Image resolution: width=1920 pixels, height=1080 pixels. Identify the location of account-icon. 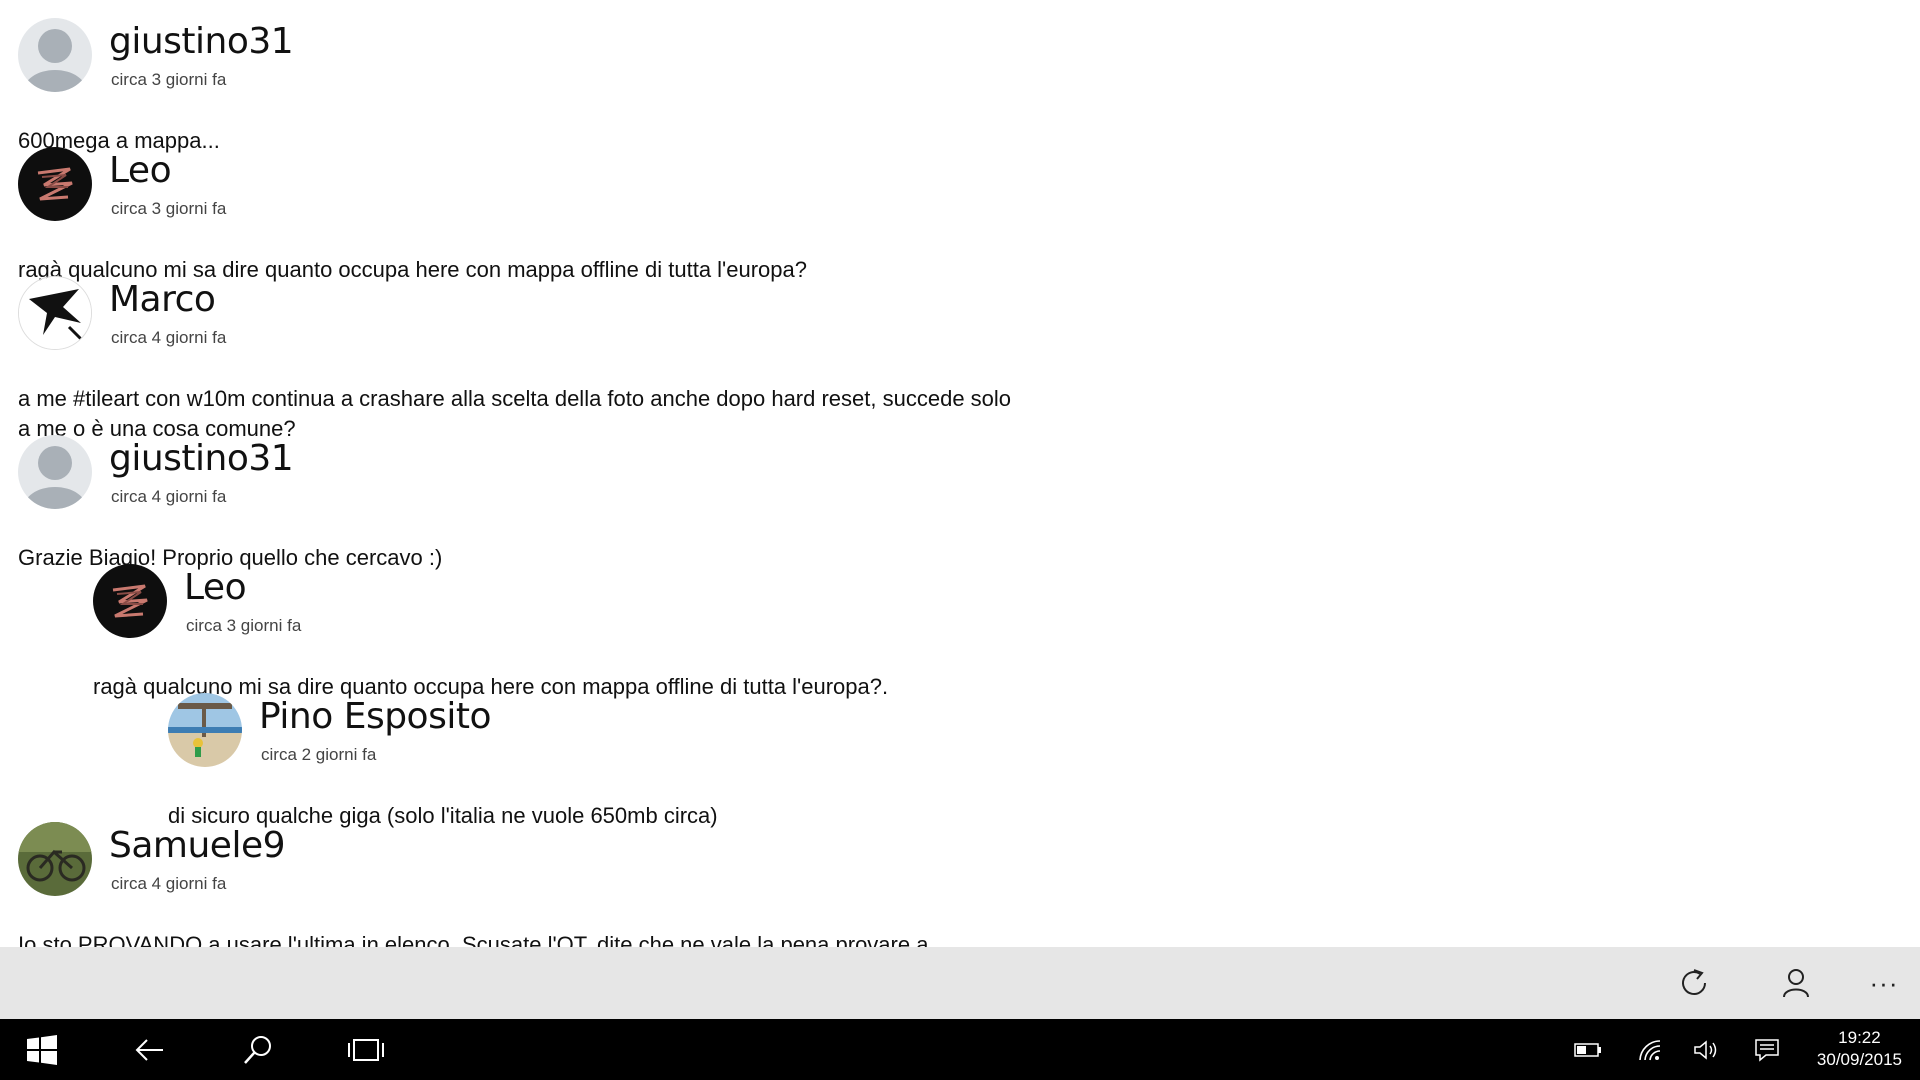
(1796, 983).